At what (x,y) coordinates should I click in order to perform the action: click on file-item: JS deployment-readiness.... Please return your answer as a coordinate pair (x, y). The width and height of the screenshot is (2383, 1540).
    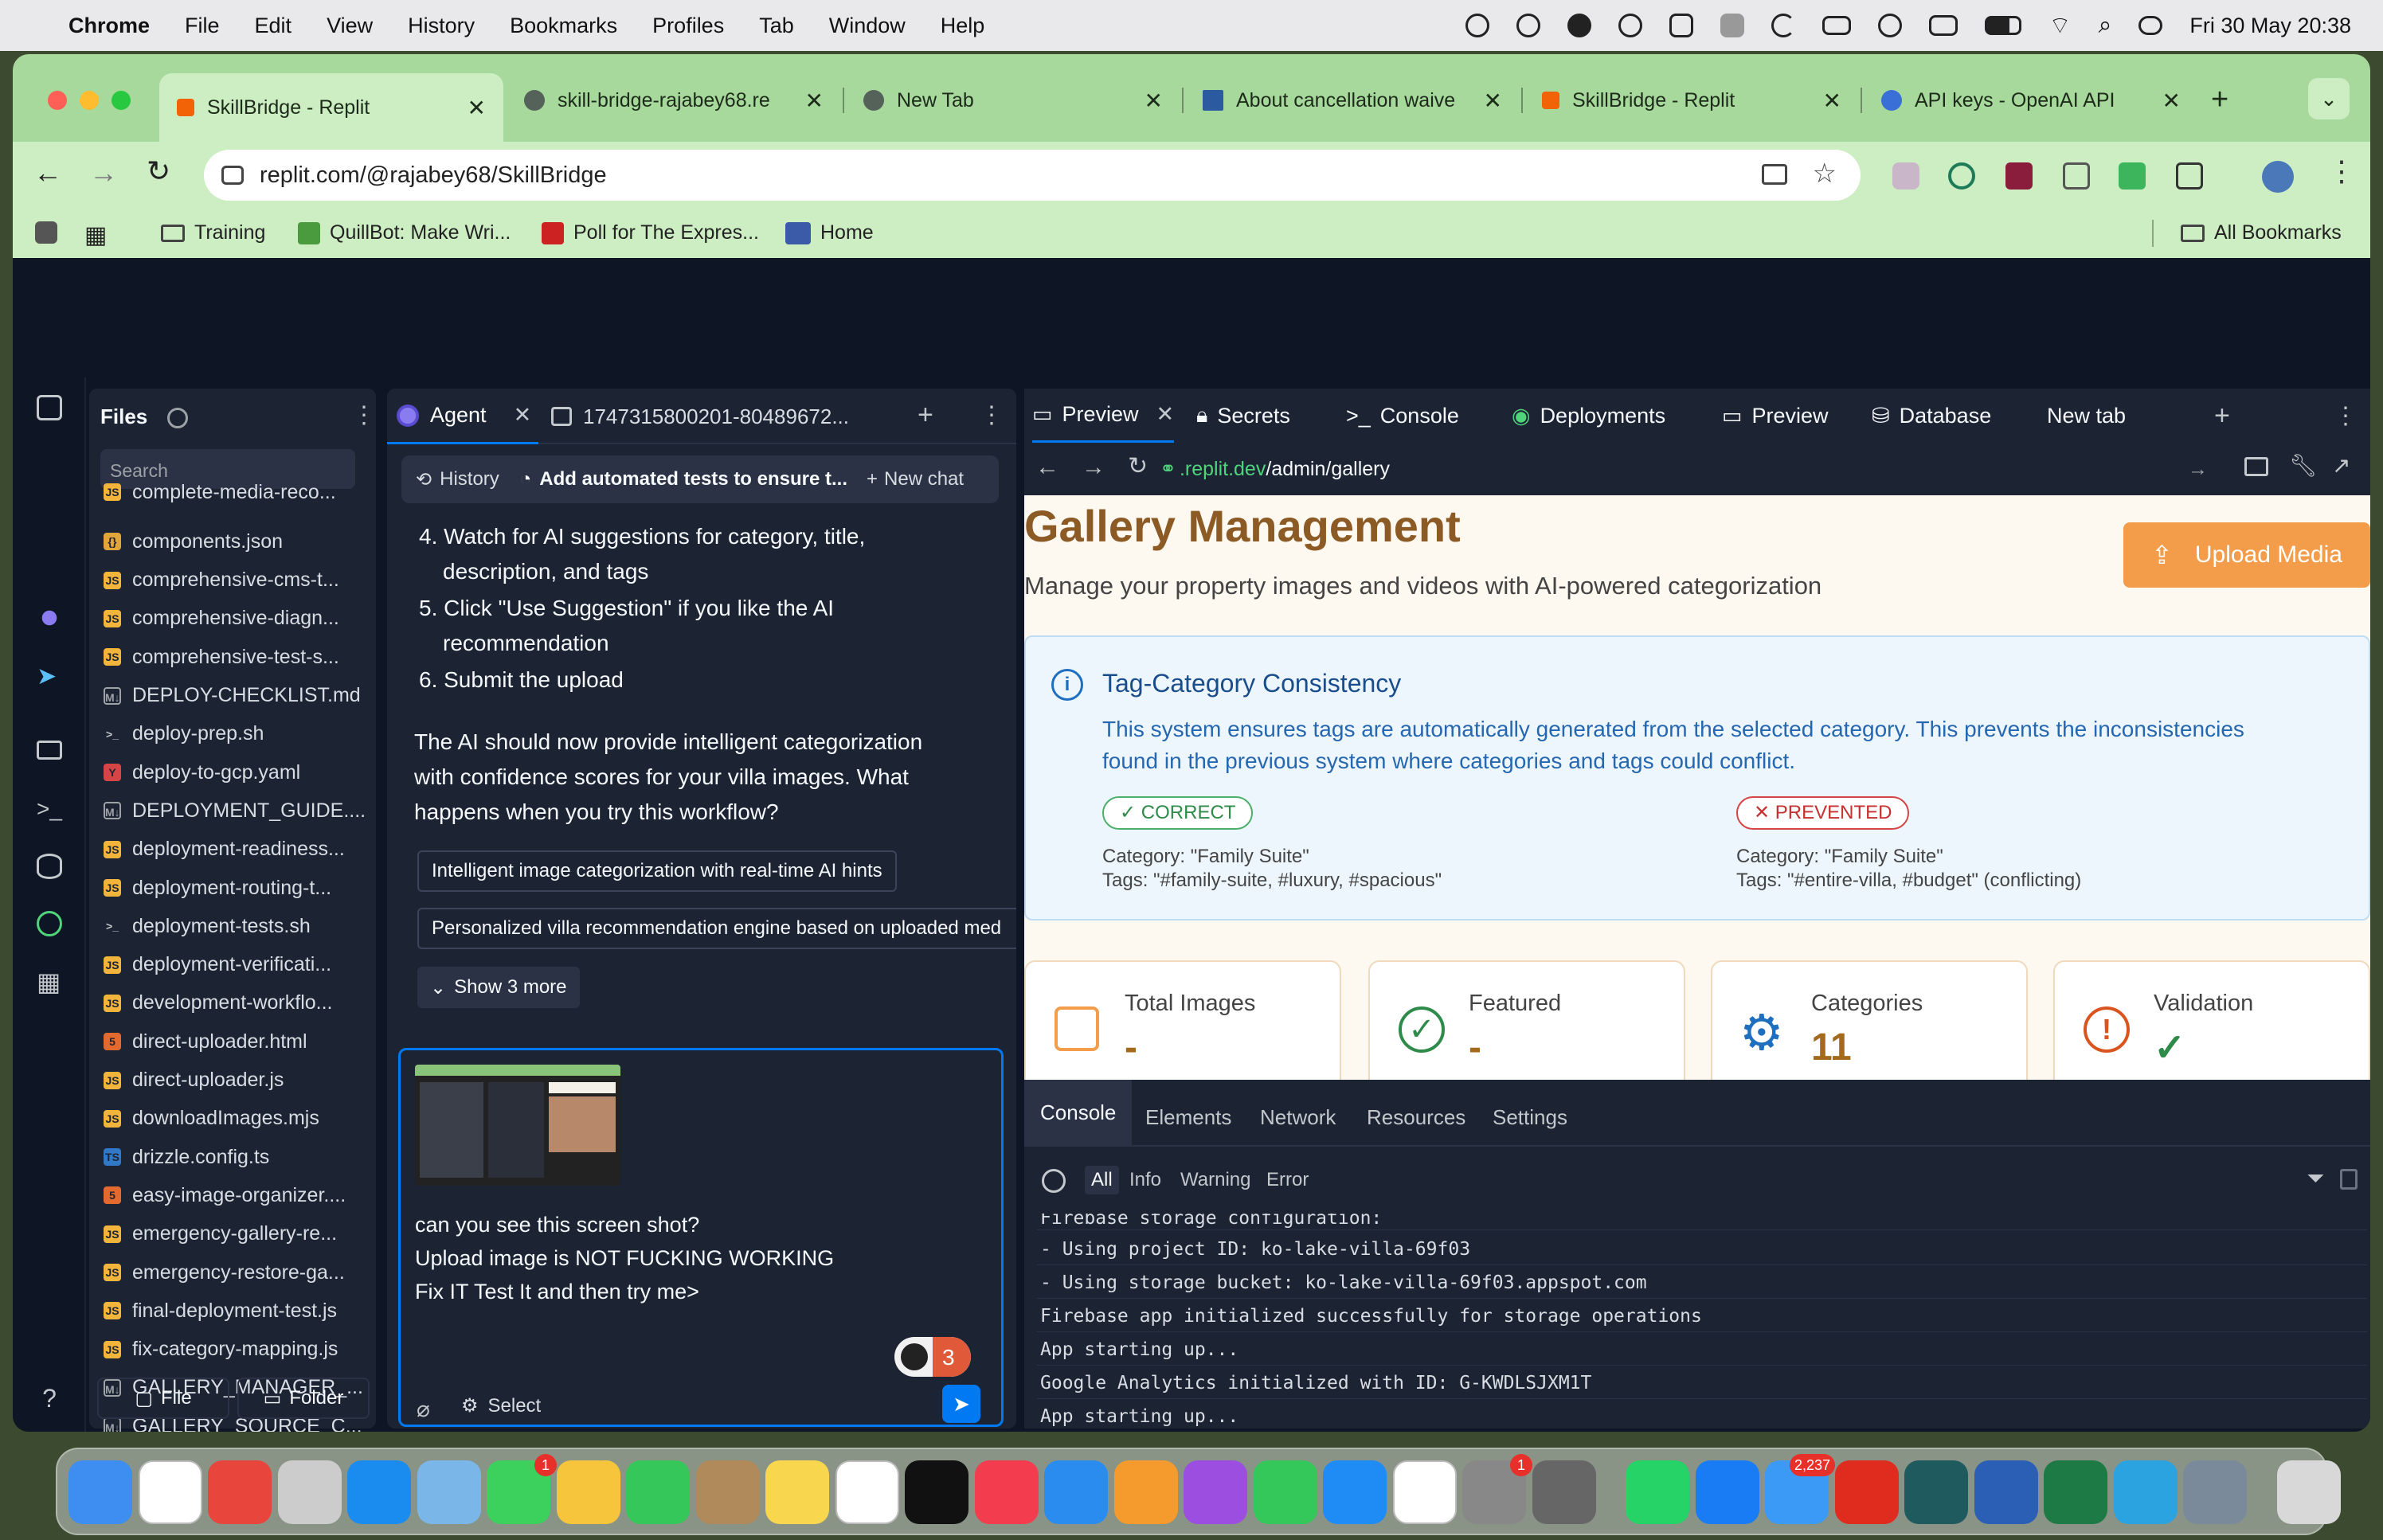
    Looking at the image, I should click on (224, 850).